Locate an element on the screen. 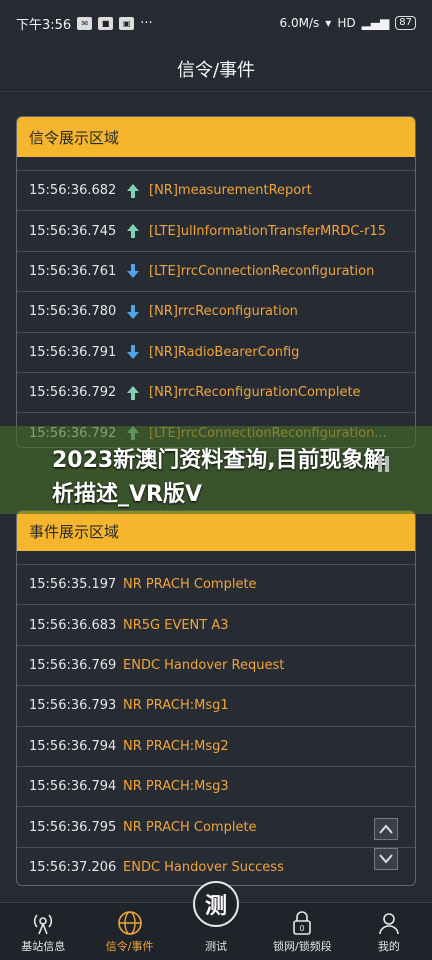  network-speed: 6.0M/s is located at coordinates (299, 23).